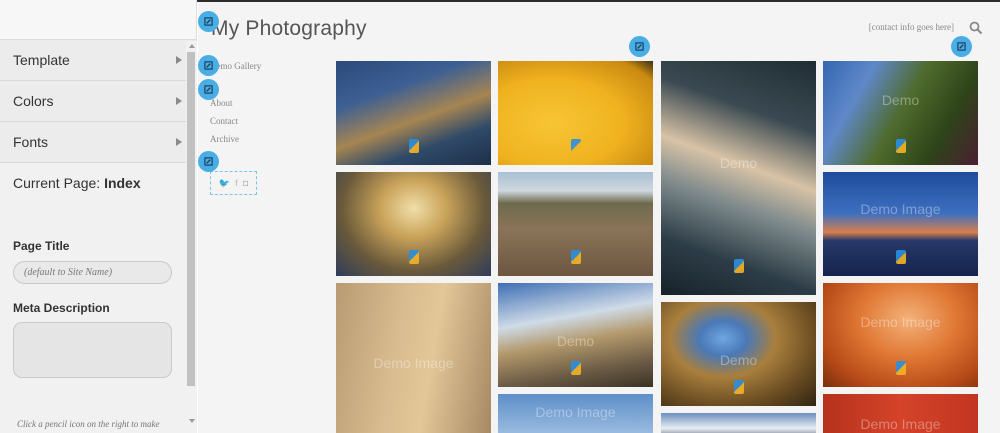 This screenshot has width=1000, height=433. I want to click on photo-snow-mountain, so click(738, 423).